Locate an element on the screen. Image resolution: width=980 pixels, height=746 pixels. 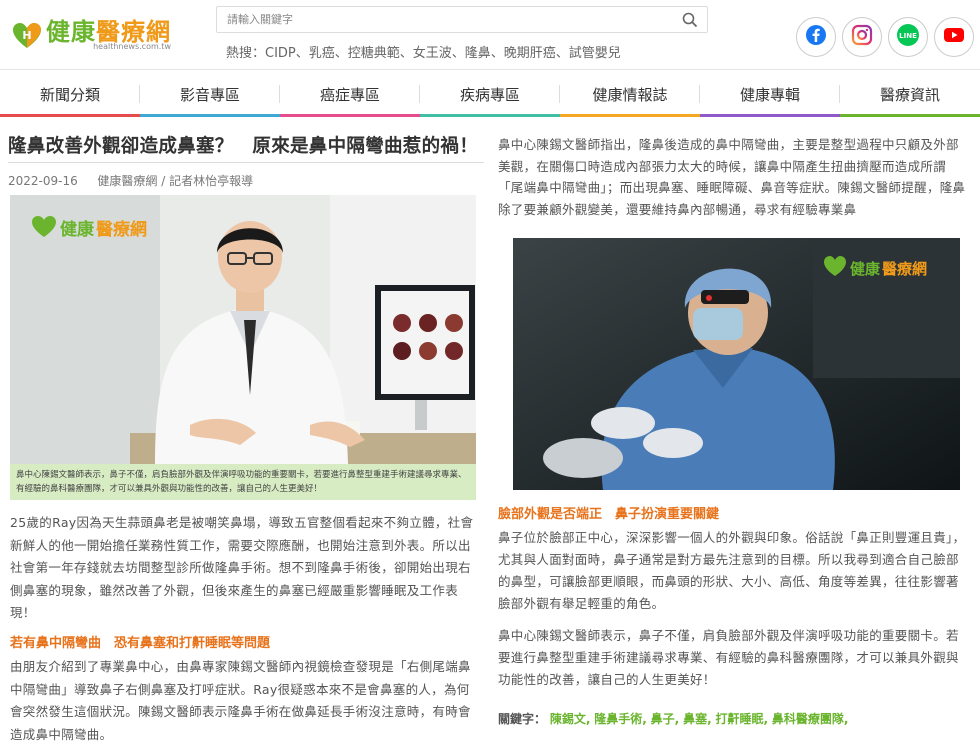
nav-item-label: 醫療資訊 is located at coordinates (909, 94).